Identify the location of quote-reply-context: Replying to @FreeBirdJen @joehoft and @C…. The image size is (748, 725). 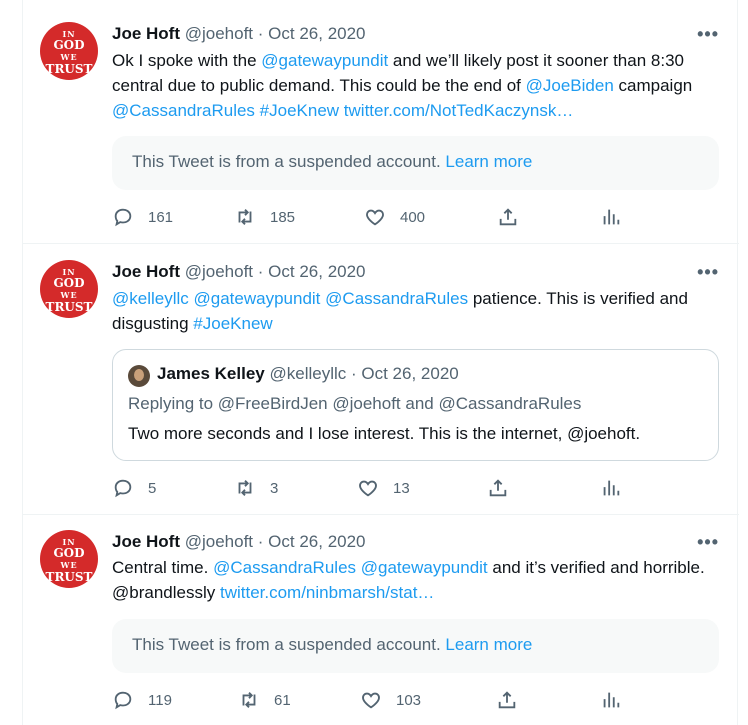
(355, 403).